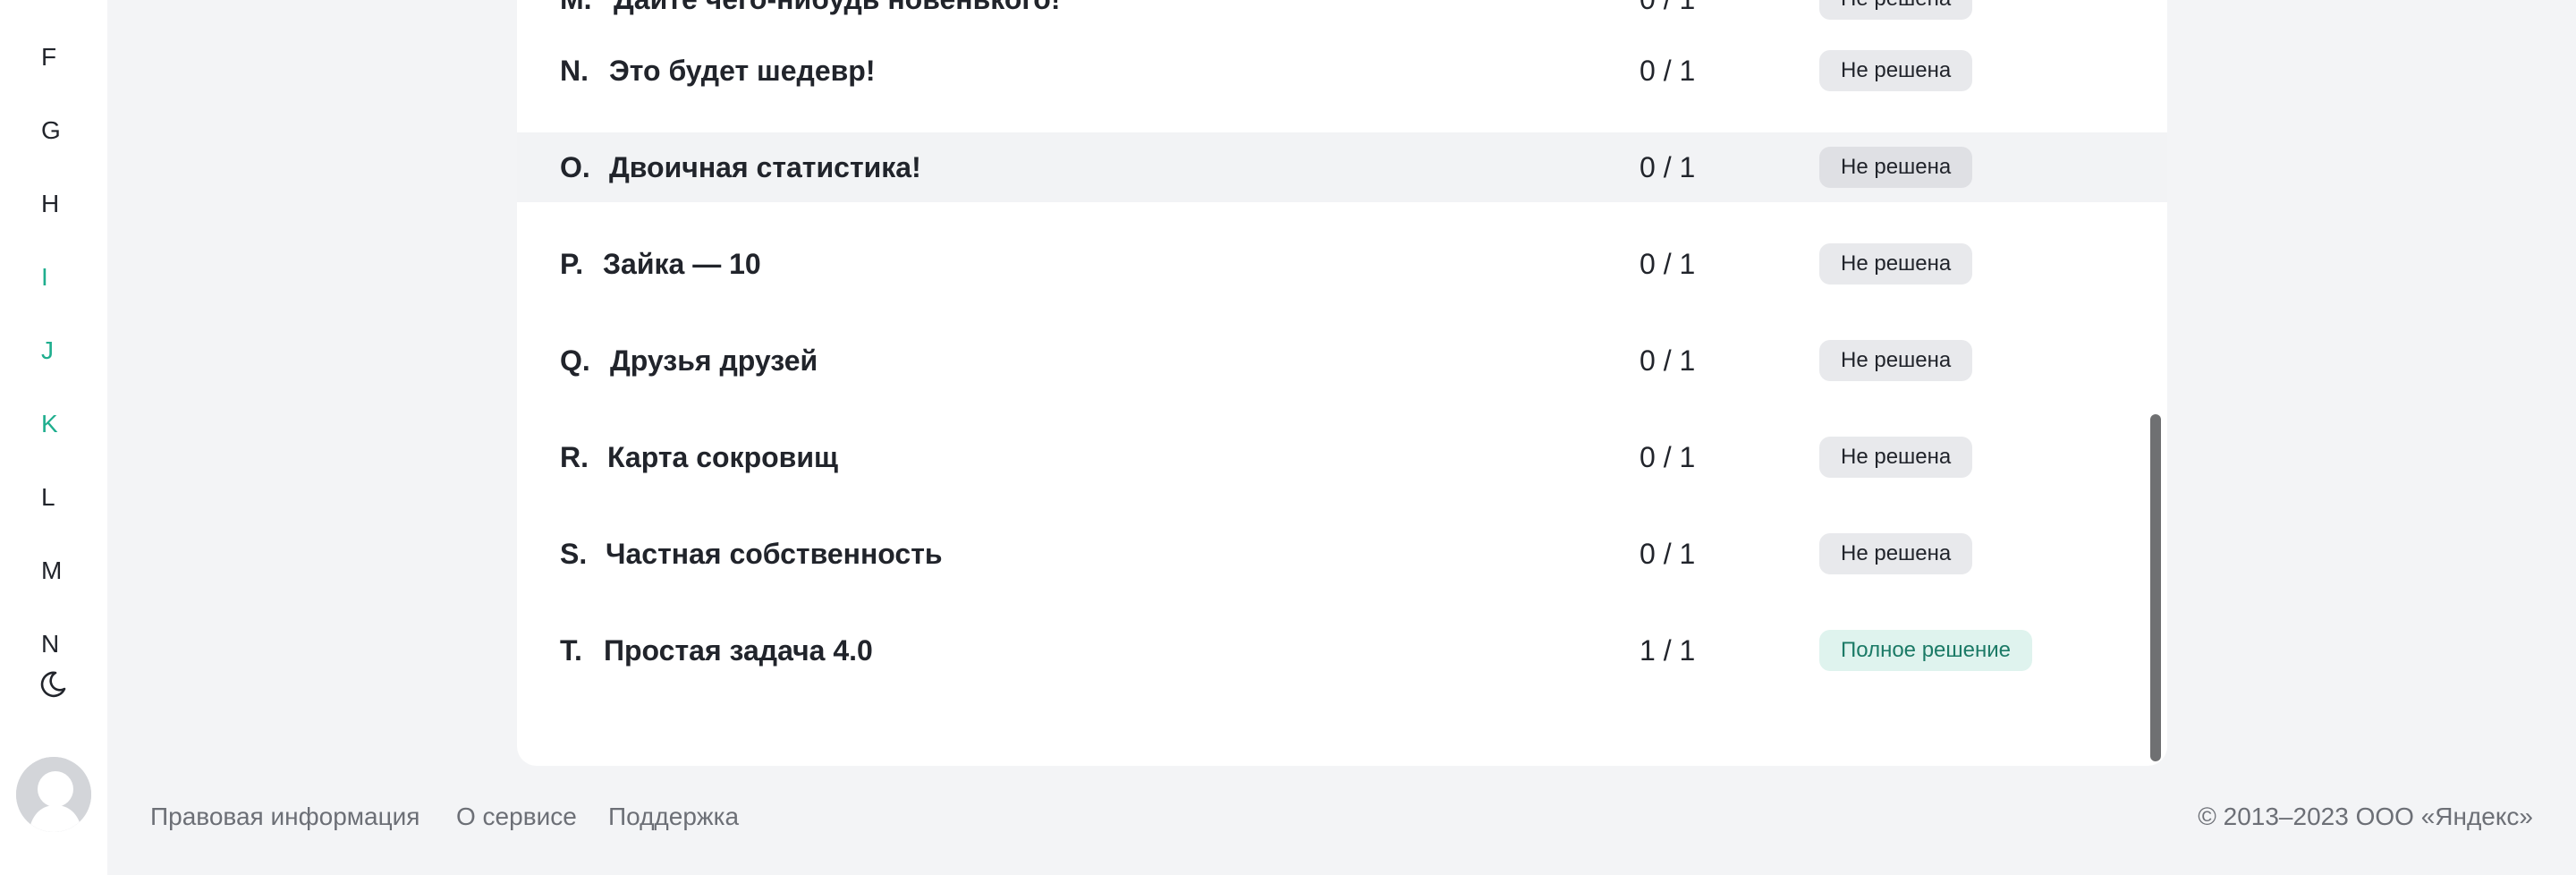 Image resolution: width=2576 pixels, height=875 pixels. Describe the element at coordinates (575, 166) in the screenshot. I see `problem-code: O.` at that location.